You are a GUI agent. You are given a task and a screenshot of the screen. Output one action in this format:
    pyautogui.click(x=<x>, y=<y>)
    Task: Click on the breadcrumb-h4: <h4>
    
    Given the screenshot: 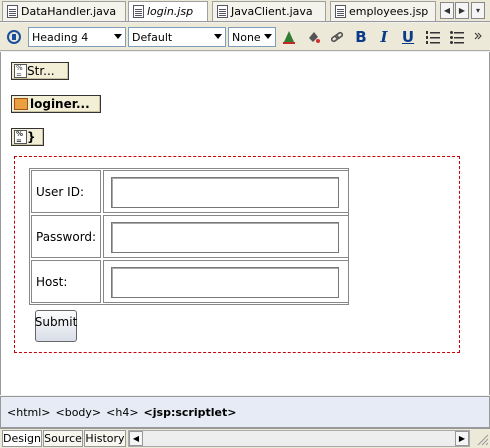 What is the action you would take?
    pyautogui.click(x=122, y=412)
    